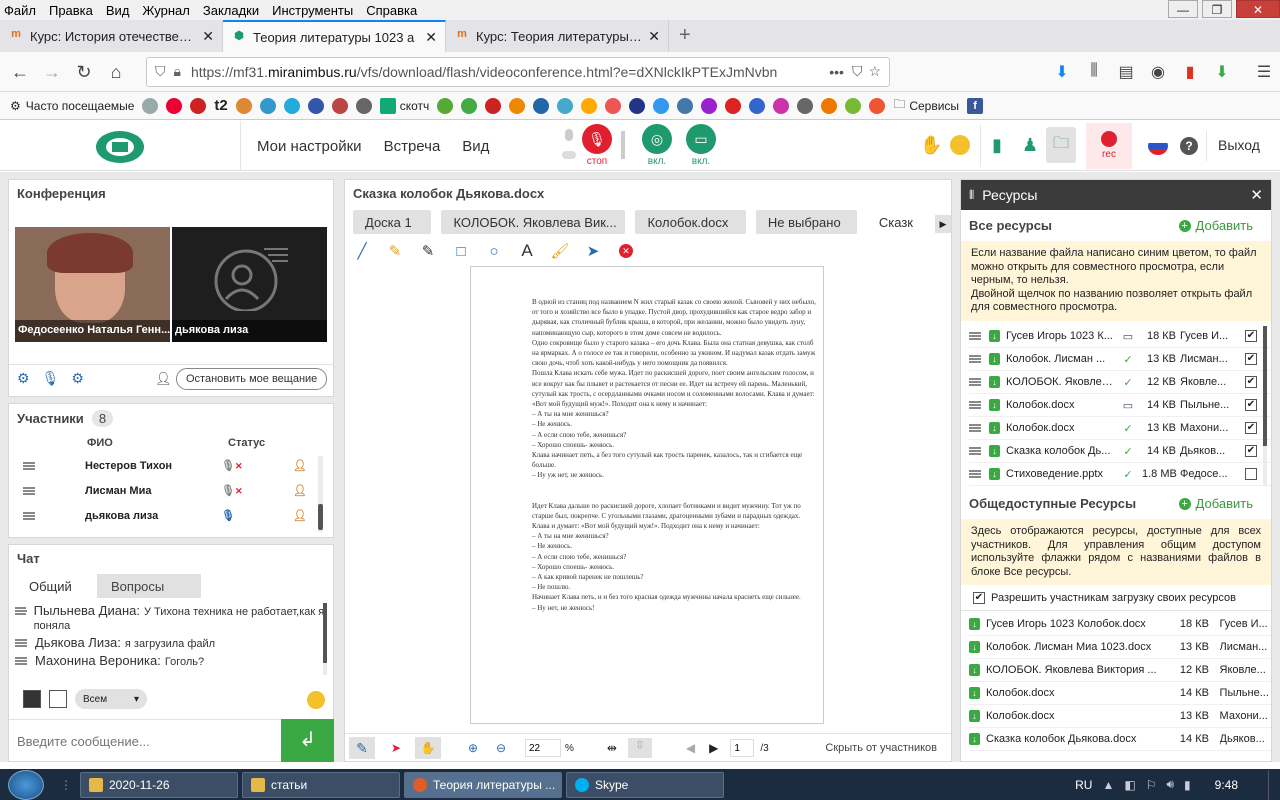 This screenshot has width=1280, height=800. Describe the element at coordinates (960, 145) in the screenshot. I see `emoji-icon` at that location.